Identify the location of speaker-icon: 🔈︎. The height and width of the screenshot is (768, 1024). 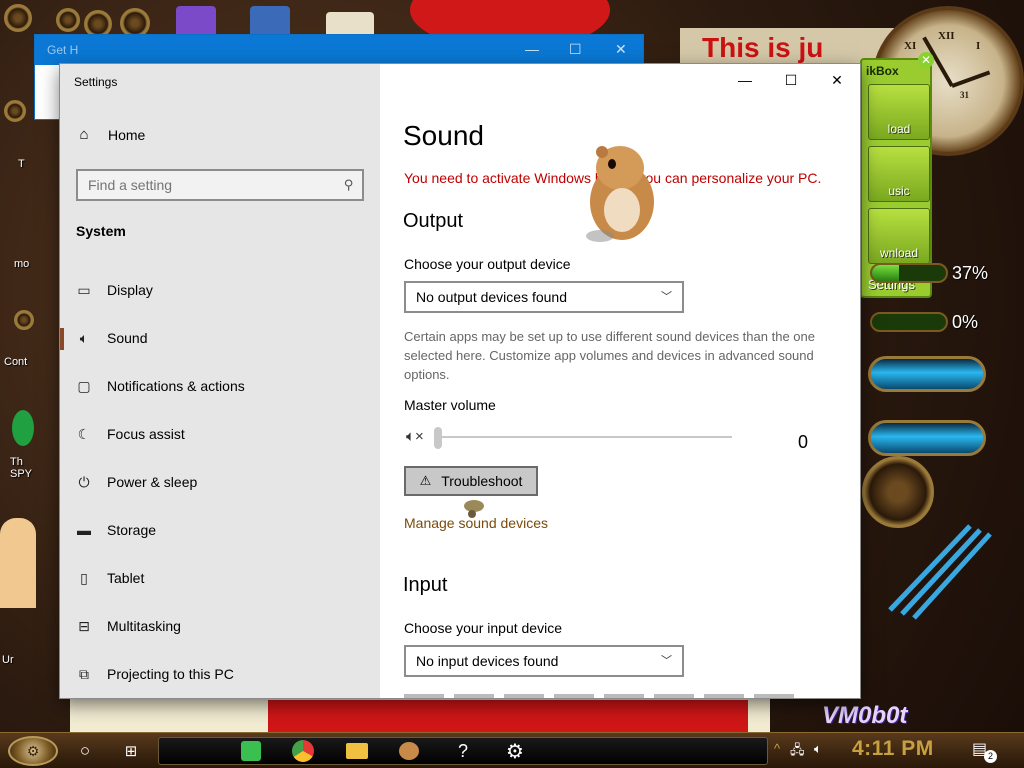
(84, 337).